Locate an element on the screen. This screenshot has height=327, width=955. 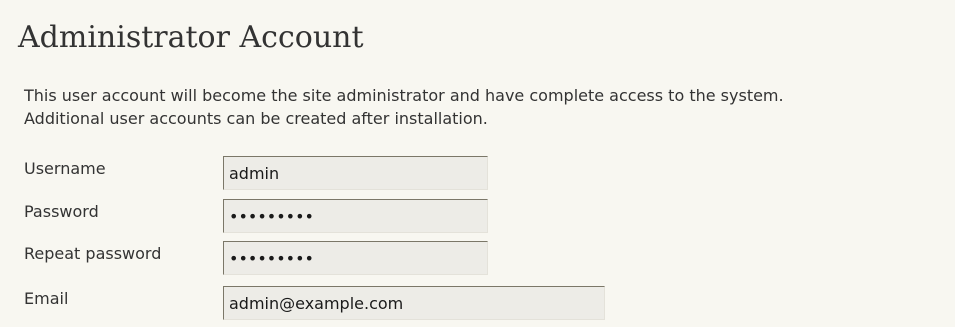
username-row: Username is located at coordinates (477, 173).